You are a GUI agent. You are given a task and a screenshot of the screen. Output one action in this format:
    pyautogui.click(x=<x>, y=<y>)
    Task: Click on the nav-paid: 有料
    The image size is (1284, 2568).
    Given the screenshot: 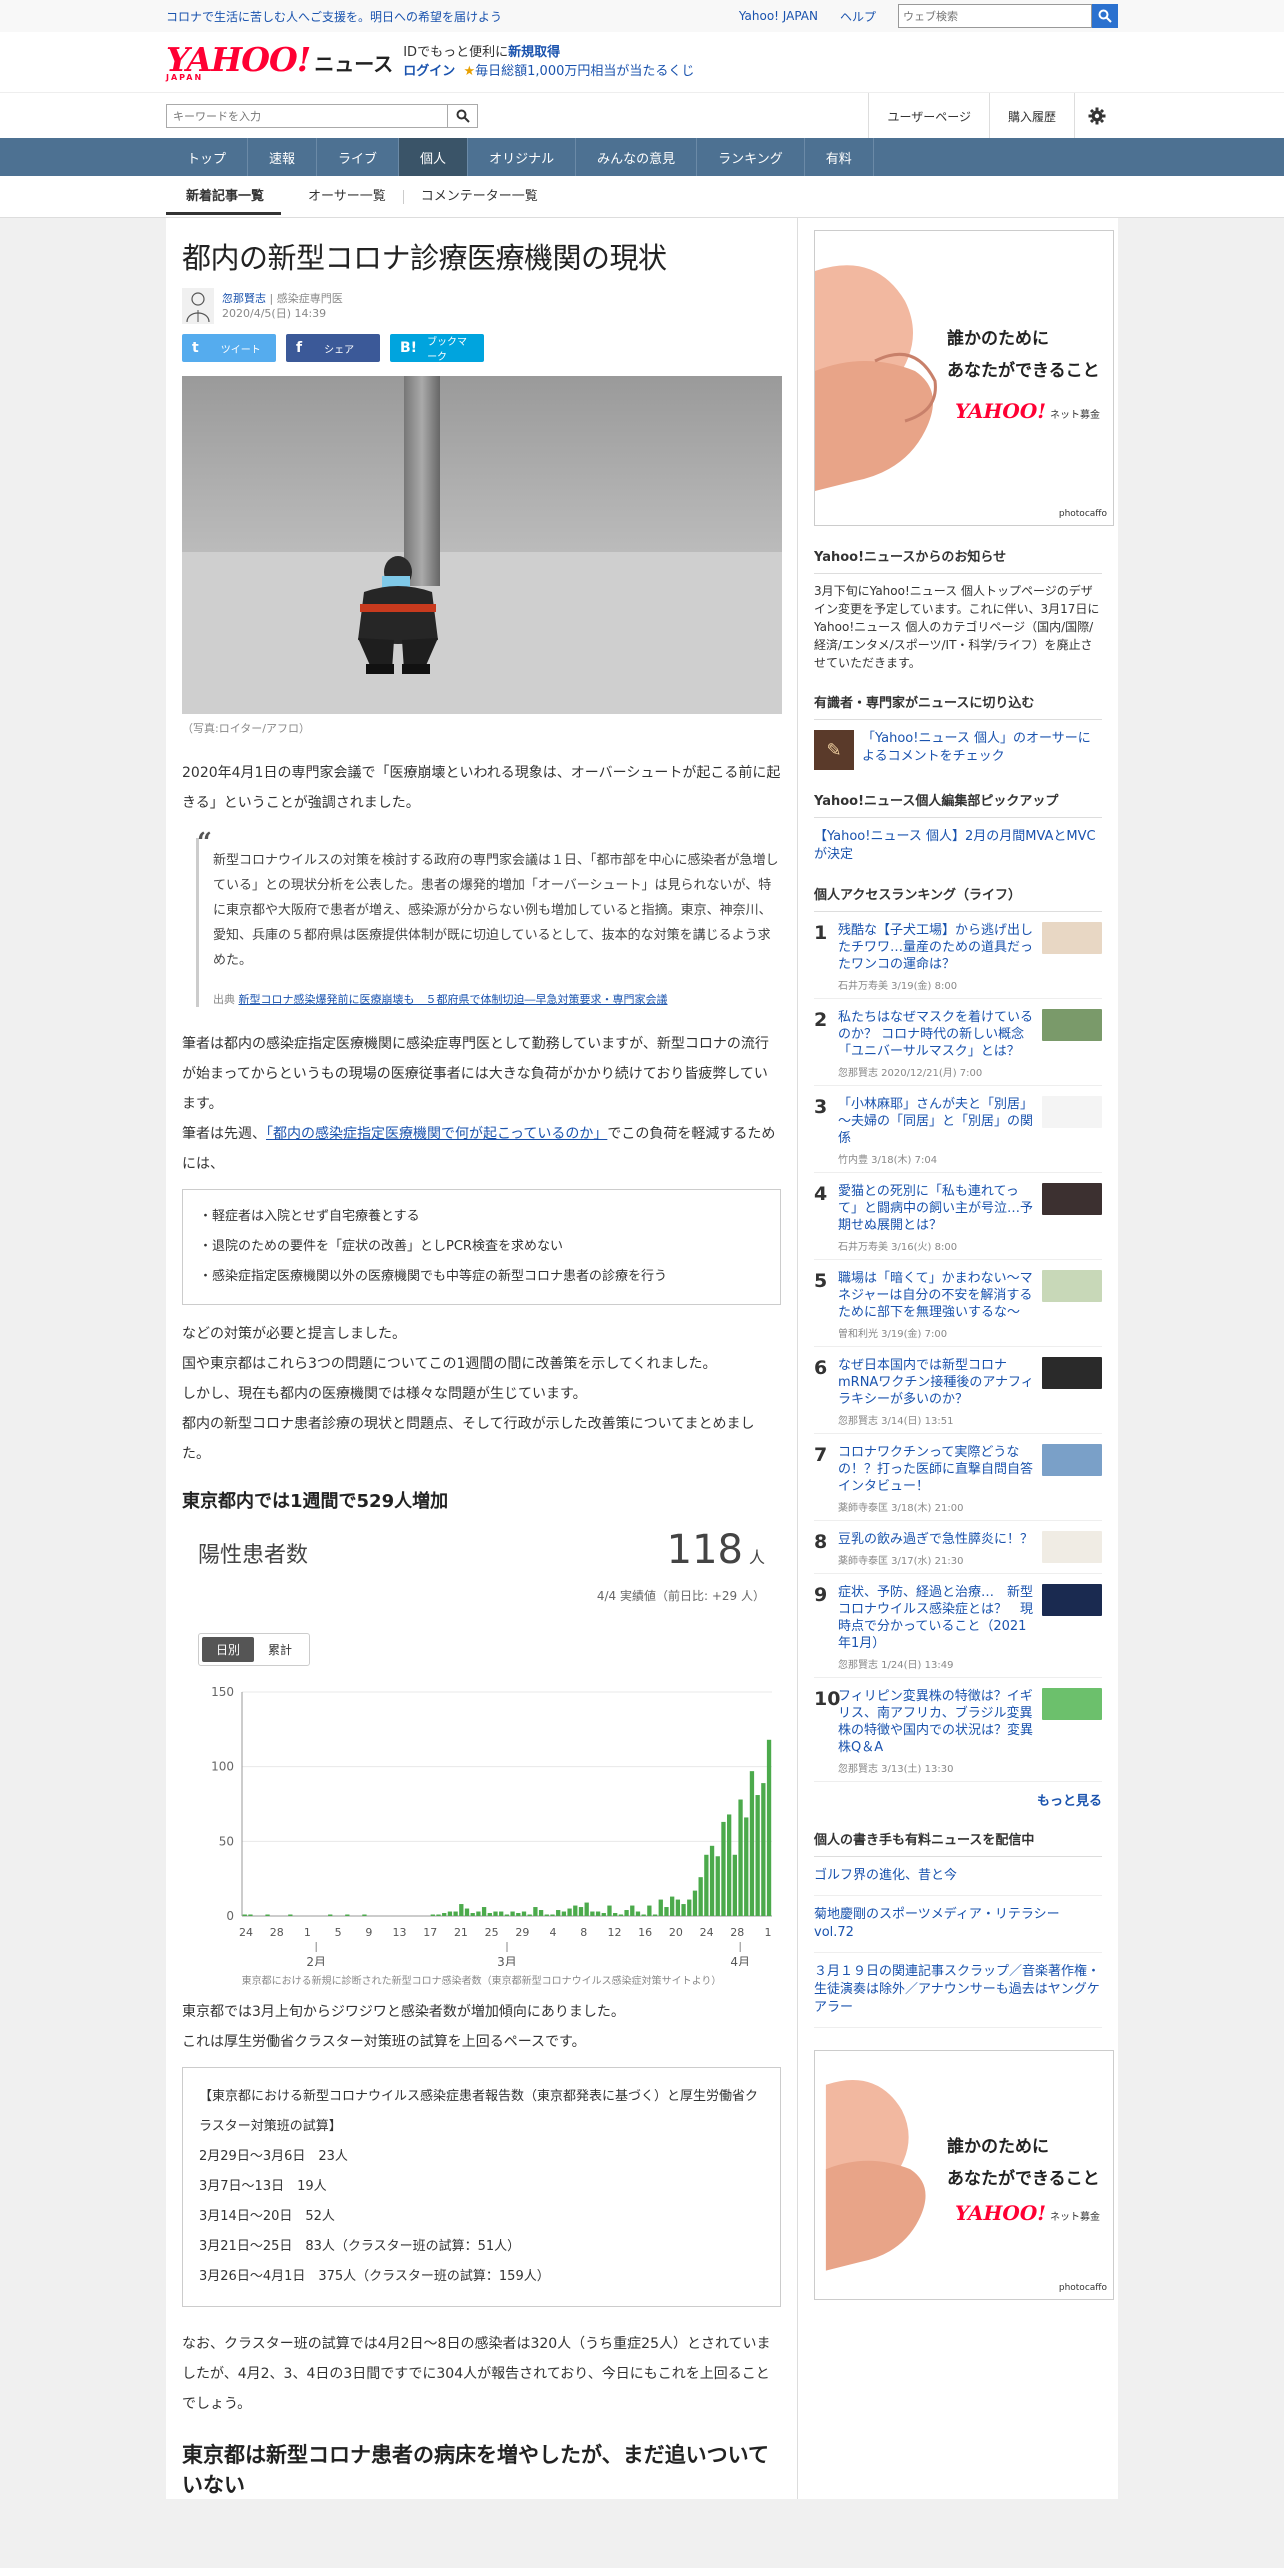 What is the action you would take?
    pyautogui.click(x=839, y=157)
    